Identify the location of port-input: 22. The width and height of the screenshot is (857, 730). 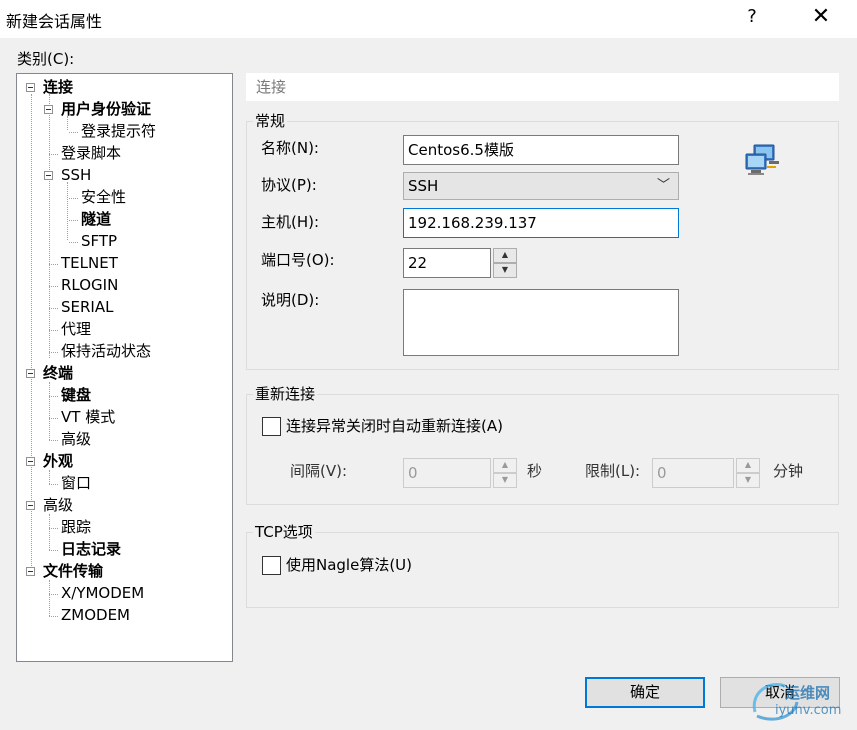
(447, 263).